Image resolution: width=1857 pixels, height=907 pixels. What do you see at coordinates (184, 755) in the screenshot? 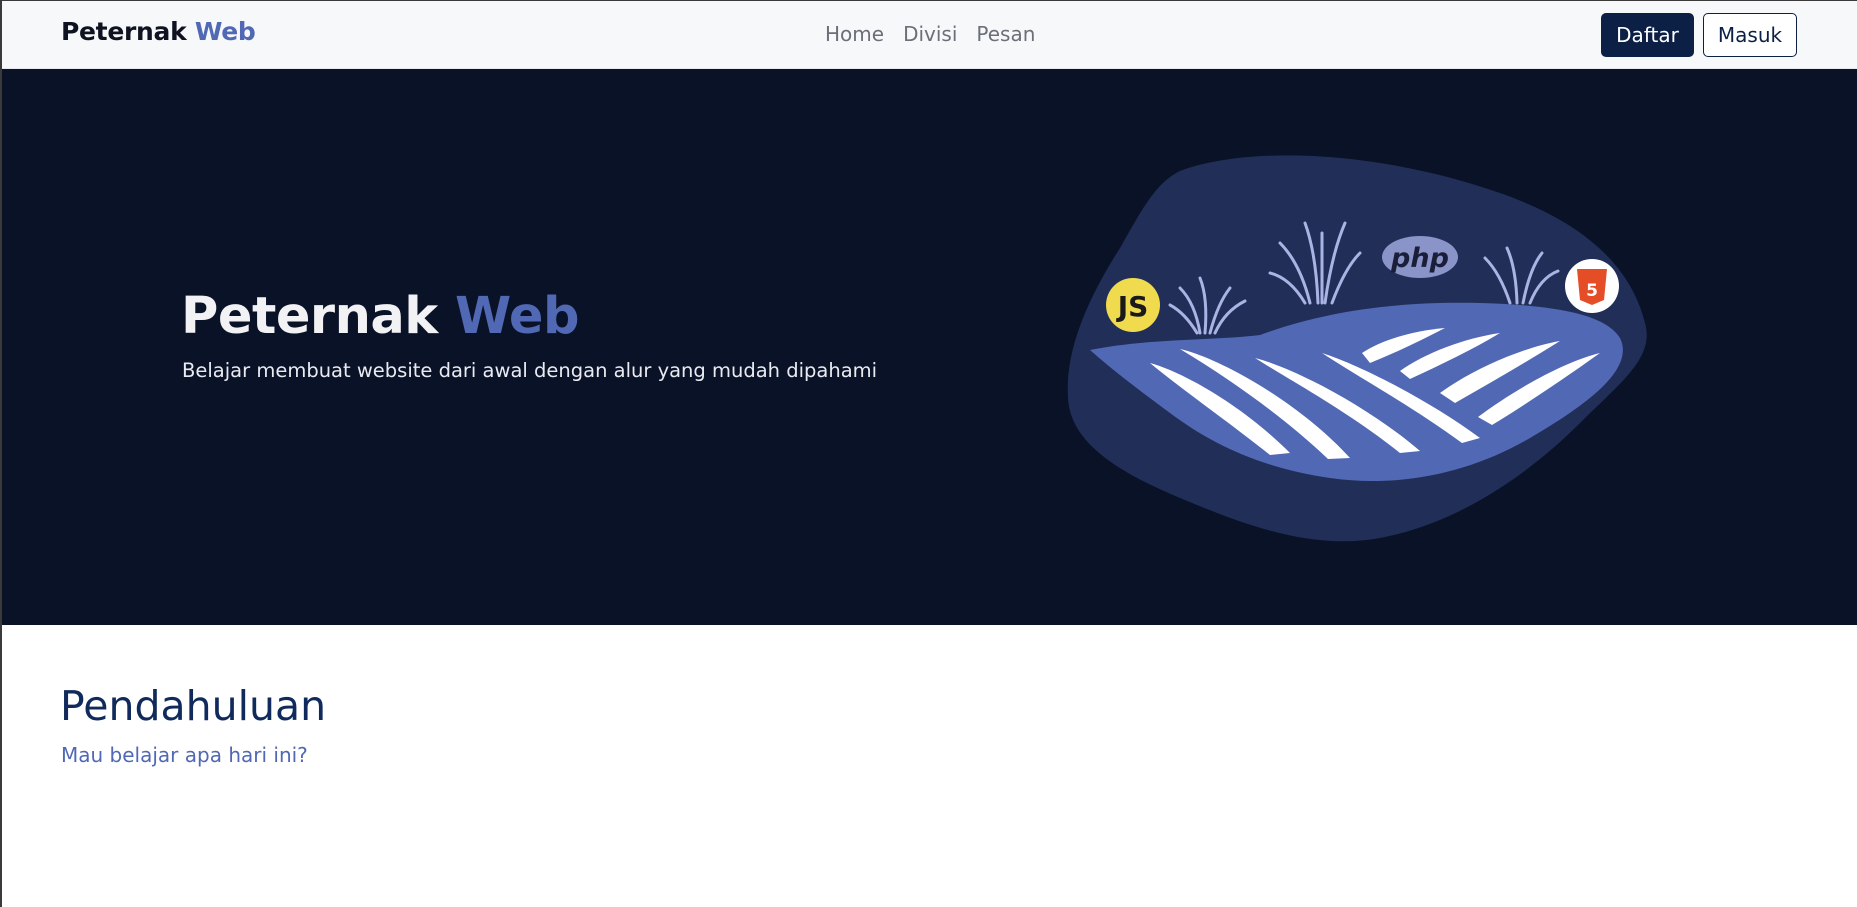
I see `intro-subtitle: Mau belajar apa hari ini?` at bounding box center [184, 755].